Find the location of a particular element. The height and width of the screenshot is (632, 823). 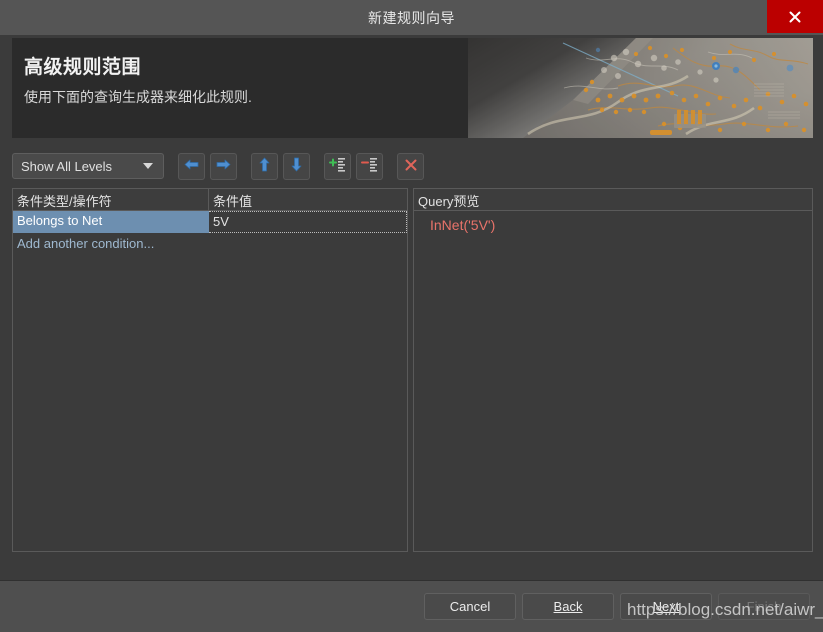

remove-condition-button is located at coordinates (369, 166).